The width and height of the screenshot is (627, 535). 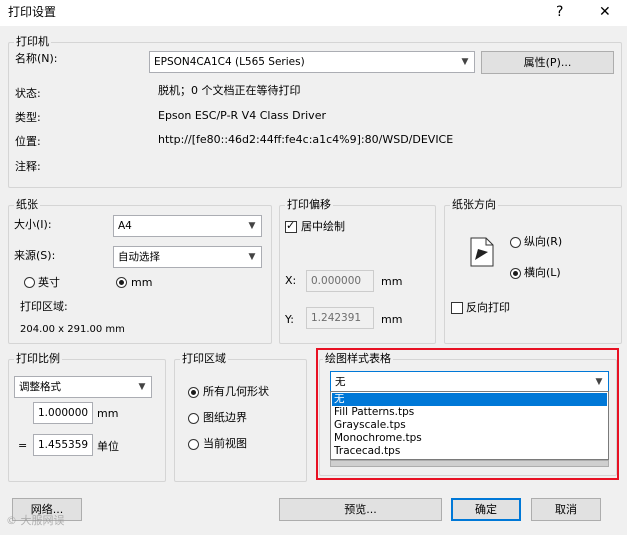 I want to click on area-limits-radio, so click(x=193, y=418).